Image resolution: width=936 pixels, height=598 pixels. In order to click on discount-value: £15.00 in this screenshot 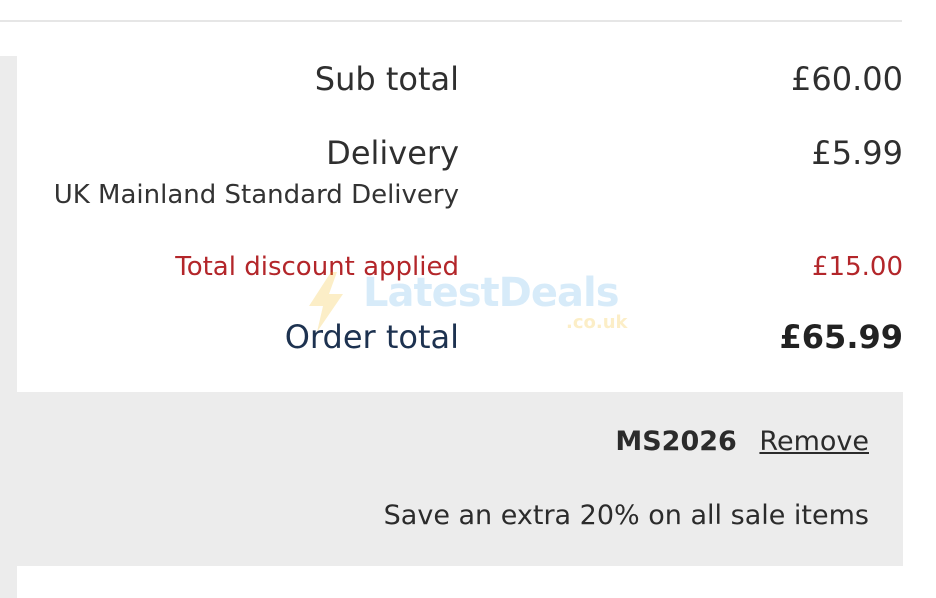, I will do `click(857, 267)`.